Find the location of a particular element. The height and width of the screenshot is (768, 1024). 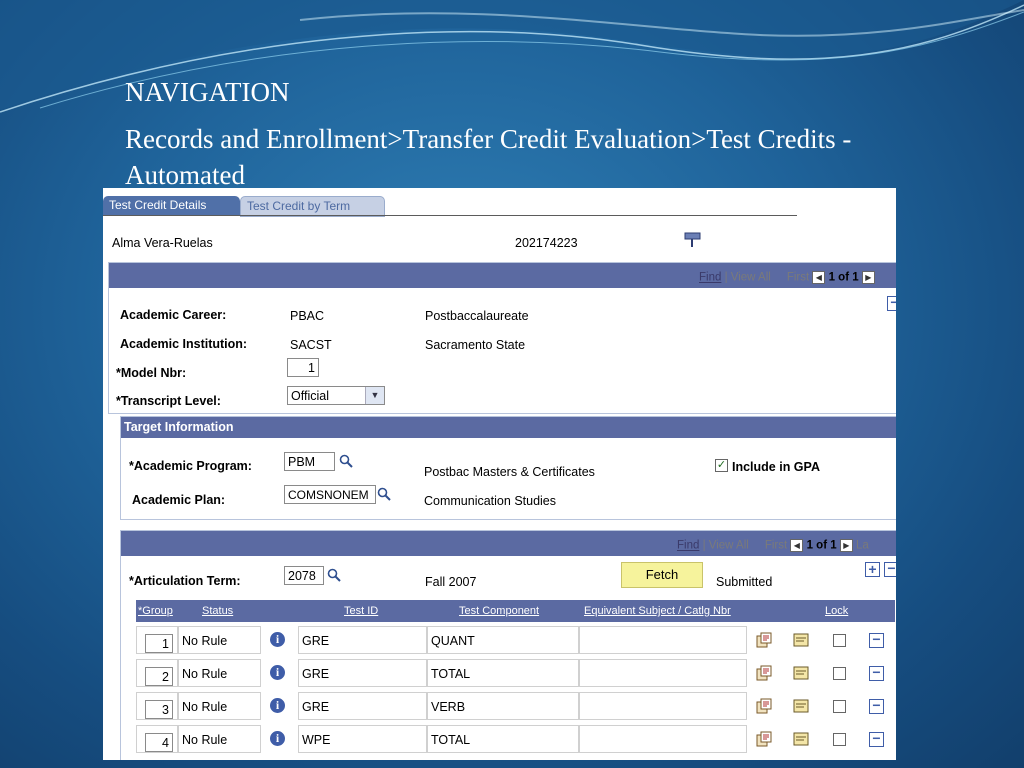

academic-program-input: PBM is located at coordinates (309, 461).